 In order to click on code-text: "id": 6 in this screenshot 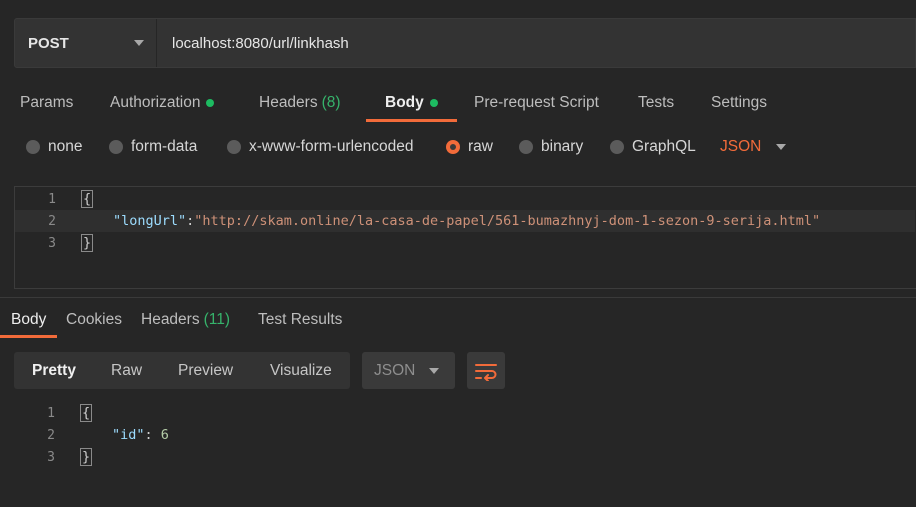, I will do `click(140, 435)`.